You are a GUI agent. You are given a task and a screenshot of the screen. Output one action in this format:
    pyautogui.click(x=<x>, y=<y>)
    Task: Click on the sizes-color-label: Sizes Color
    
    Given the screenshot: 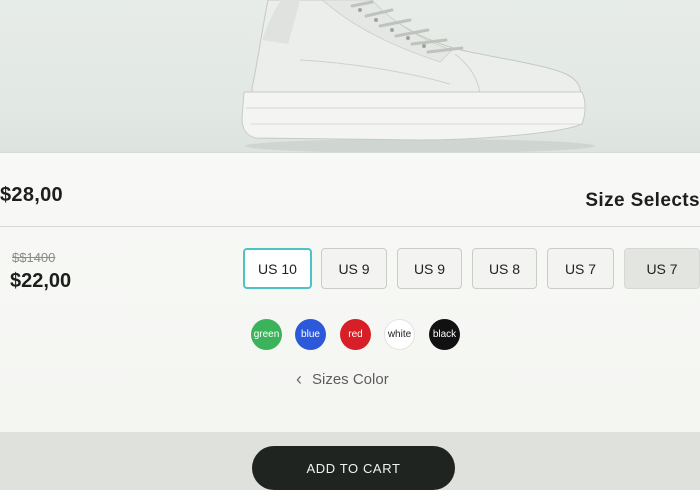 What is the action you would take?
    pyautogui.click(x=350, y=379)
    